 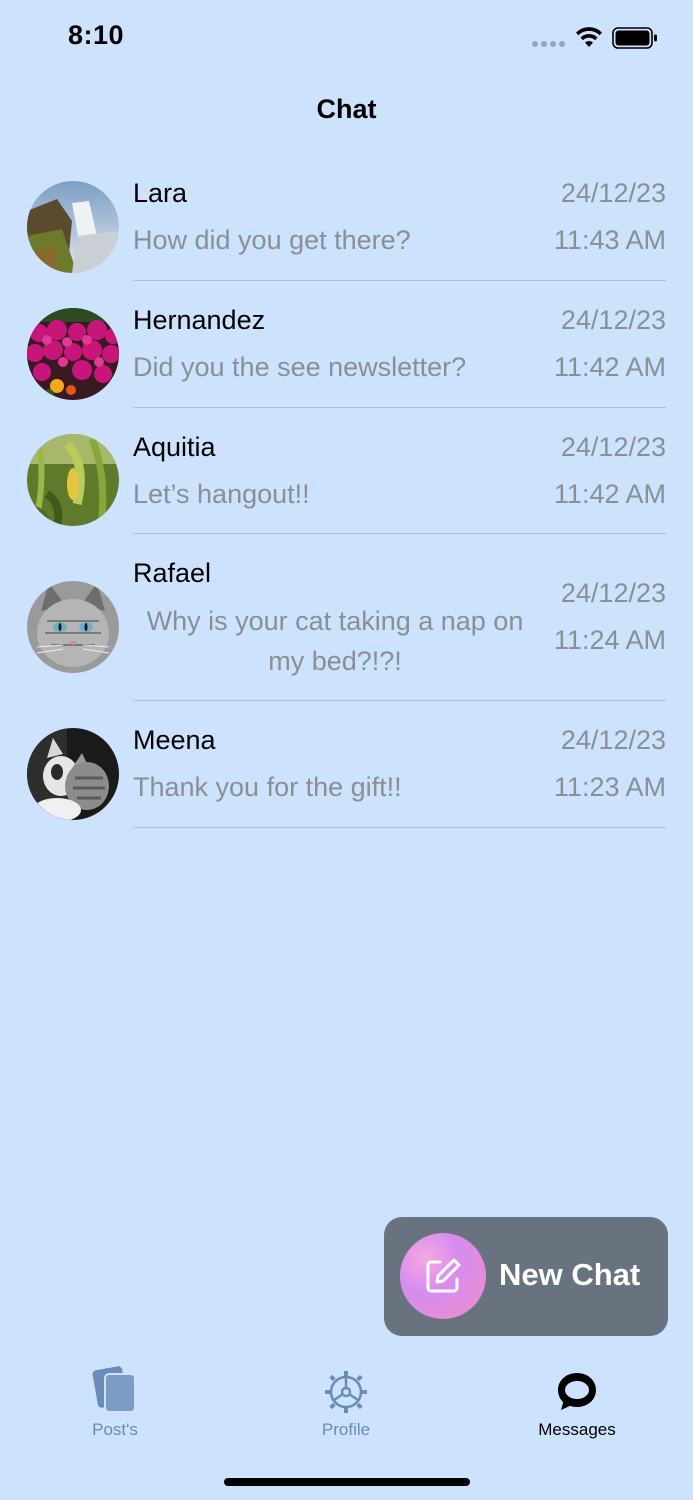 I want to click on tab-profile: Profile, so click(x=346, y=1405).